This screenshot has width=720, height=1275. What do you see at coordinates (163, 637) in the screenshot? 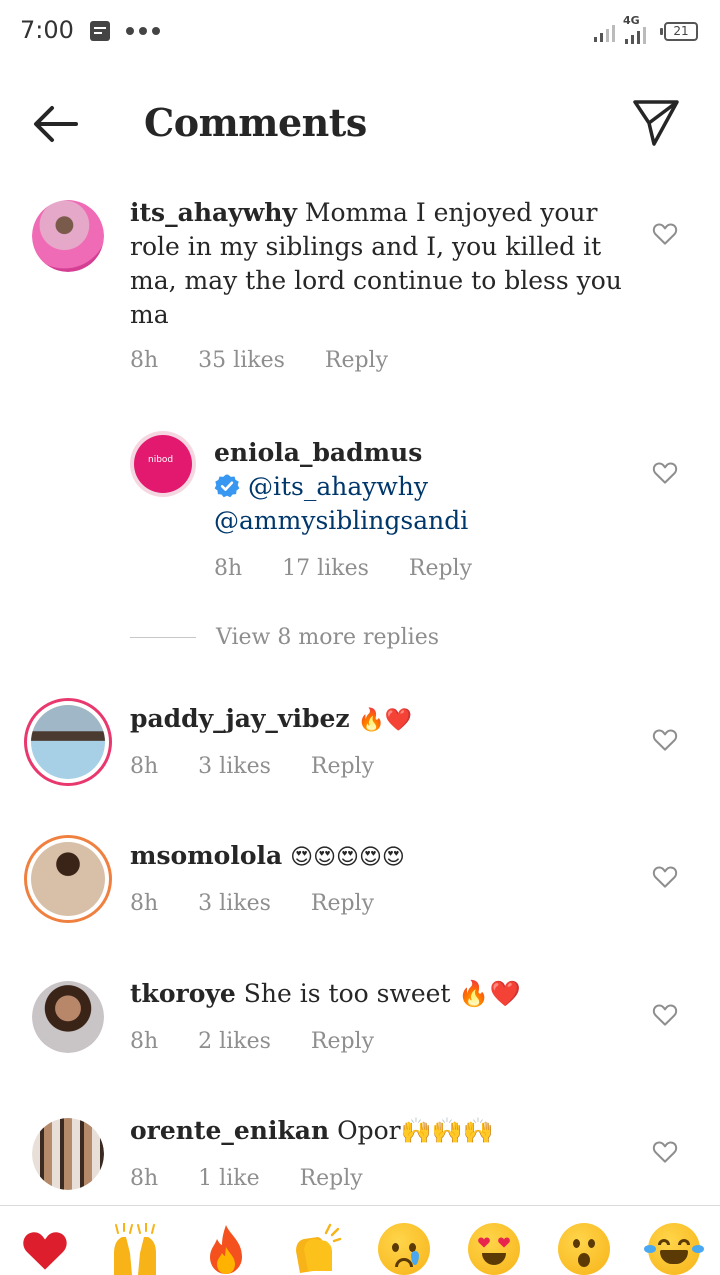
I see `divider` at bounding box center [163, 637].